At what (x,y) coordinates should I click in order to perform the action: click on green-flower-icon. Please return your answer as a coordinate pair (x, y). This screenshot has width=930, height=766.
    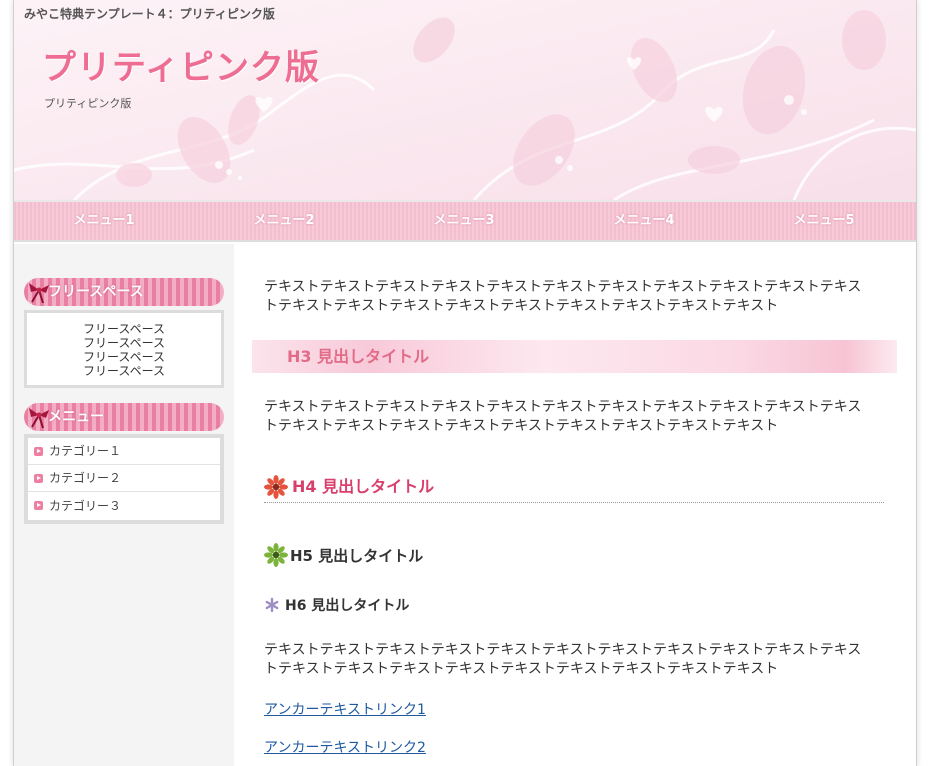
    Looking at the image, I should click on (276, 555).